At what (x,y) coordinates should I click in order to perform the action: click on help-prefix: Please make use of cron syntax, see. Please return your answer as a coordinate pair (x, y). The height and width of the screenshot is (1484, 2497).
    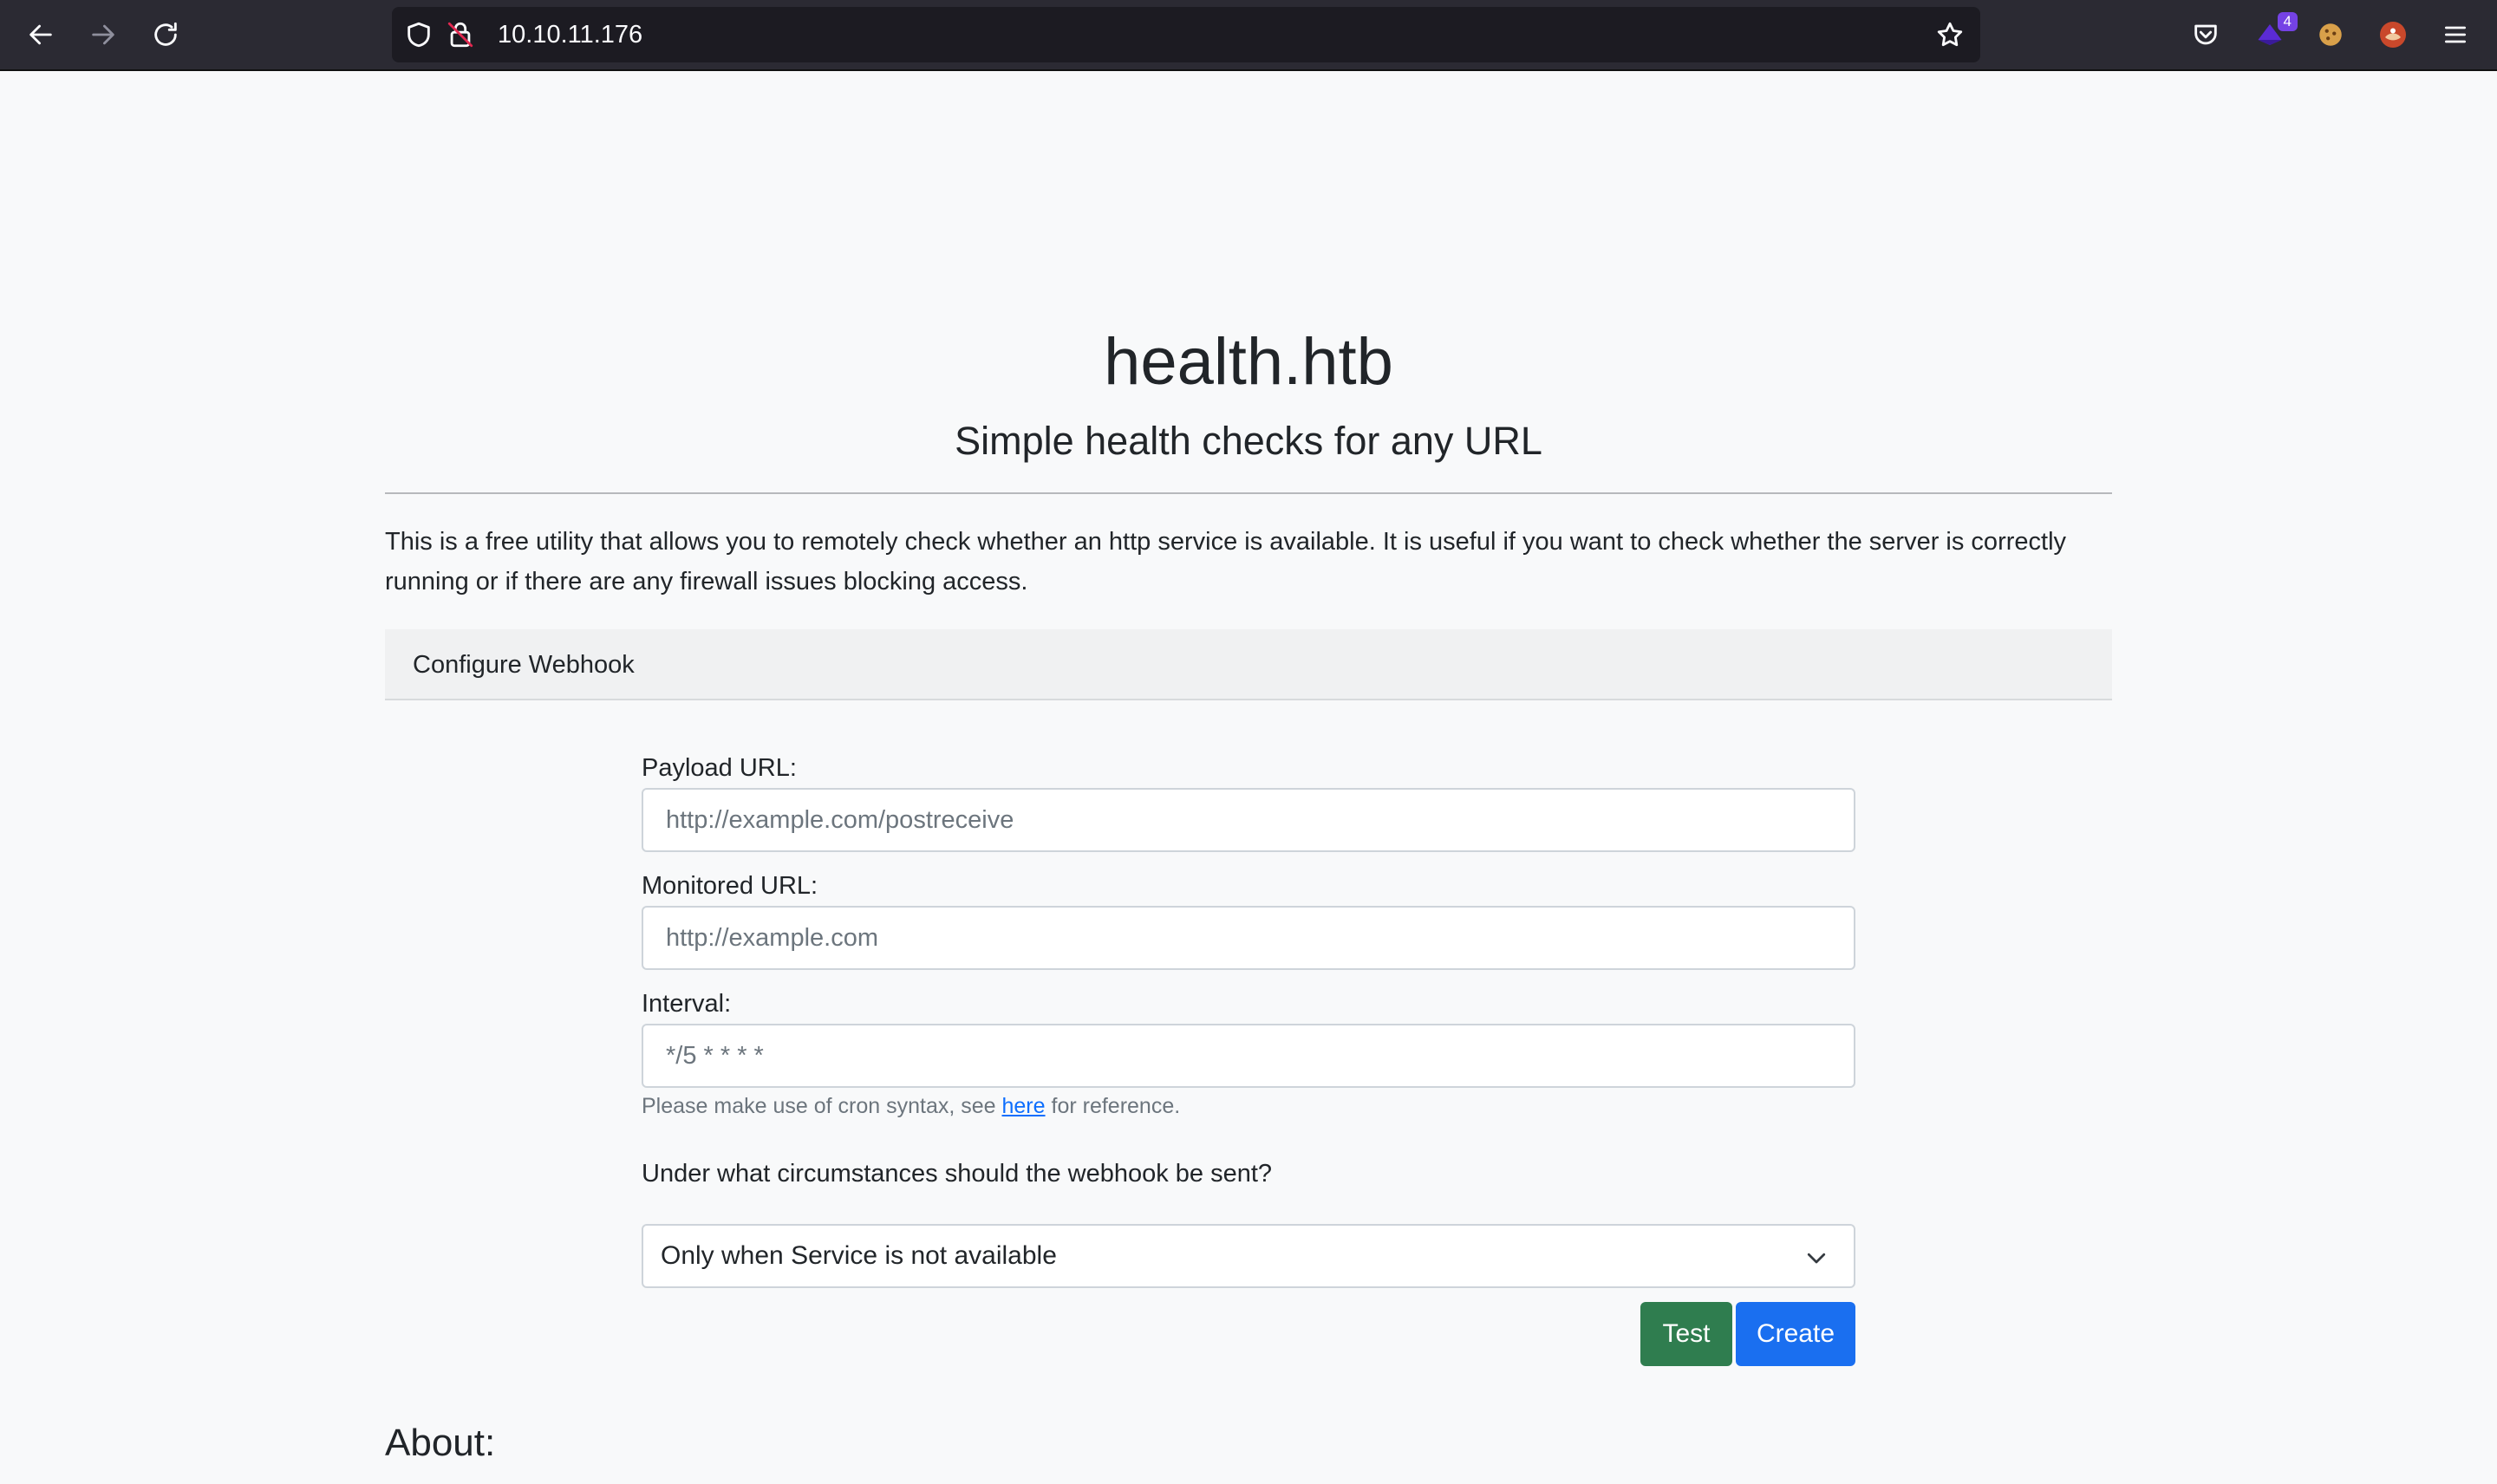
    Looking at the image, I should click on (822, 1106).